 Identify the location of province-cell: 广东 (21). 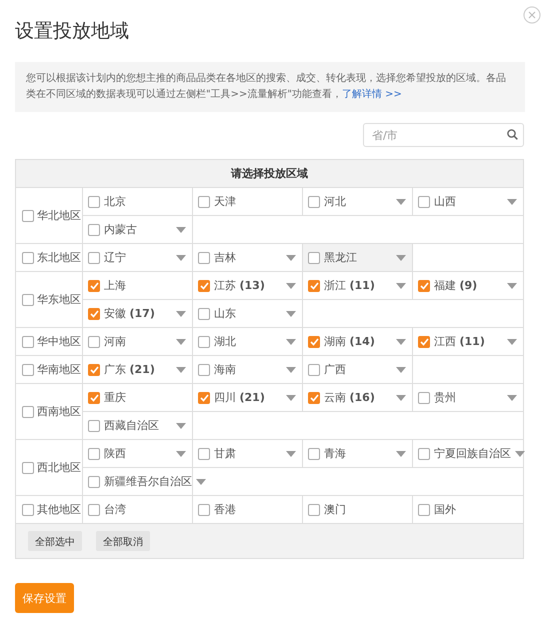
(138, 369).